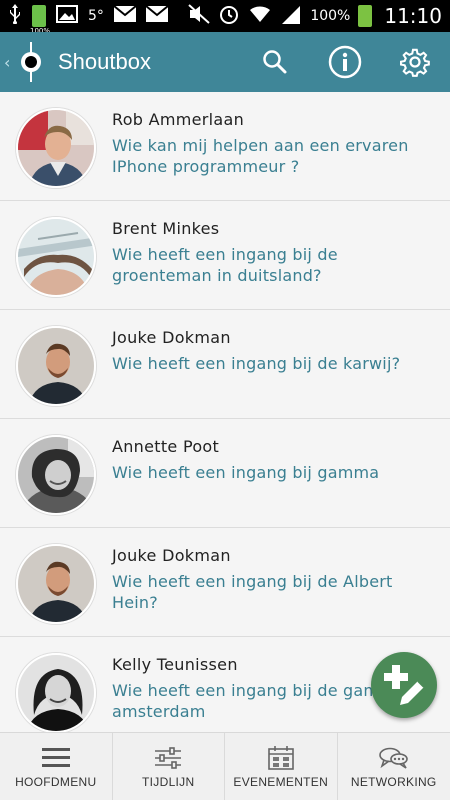  I want to click on search-icon, so click(275, 62).